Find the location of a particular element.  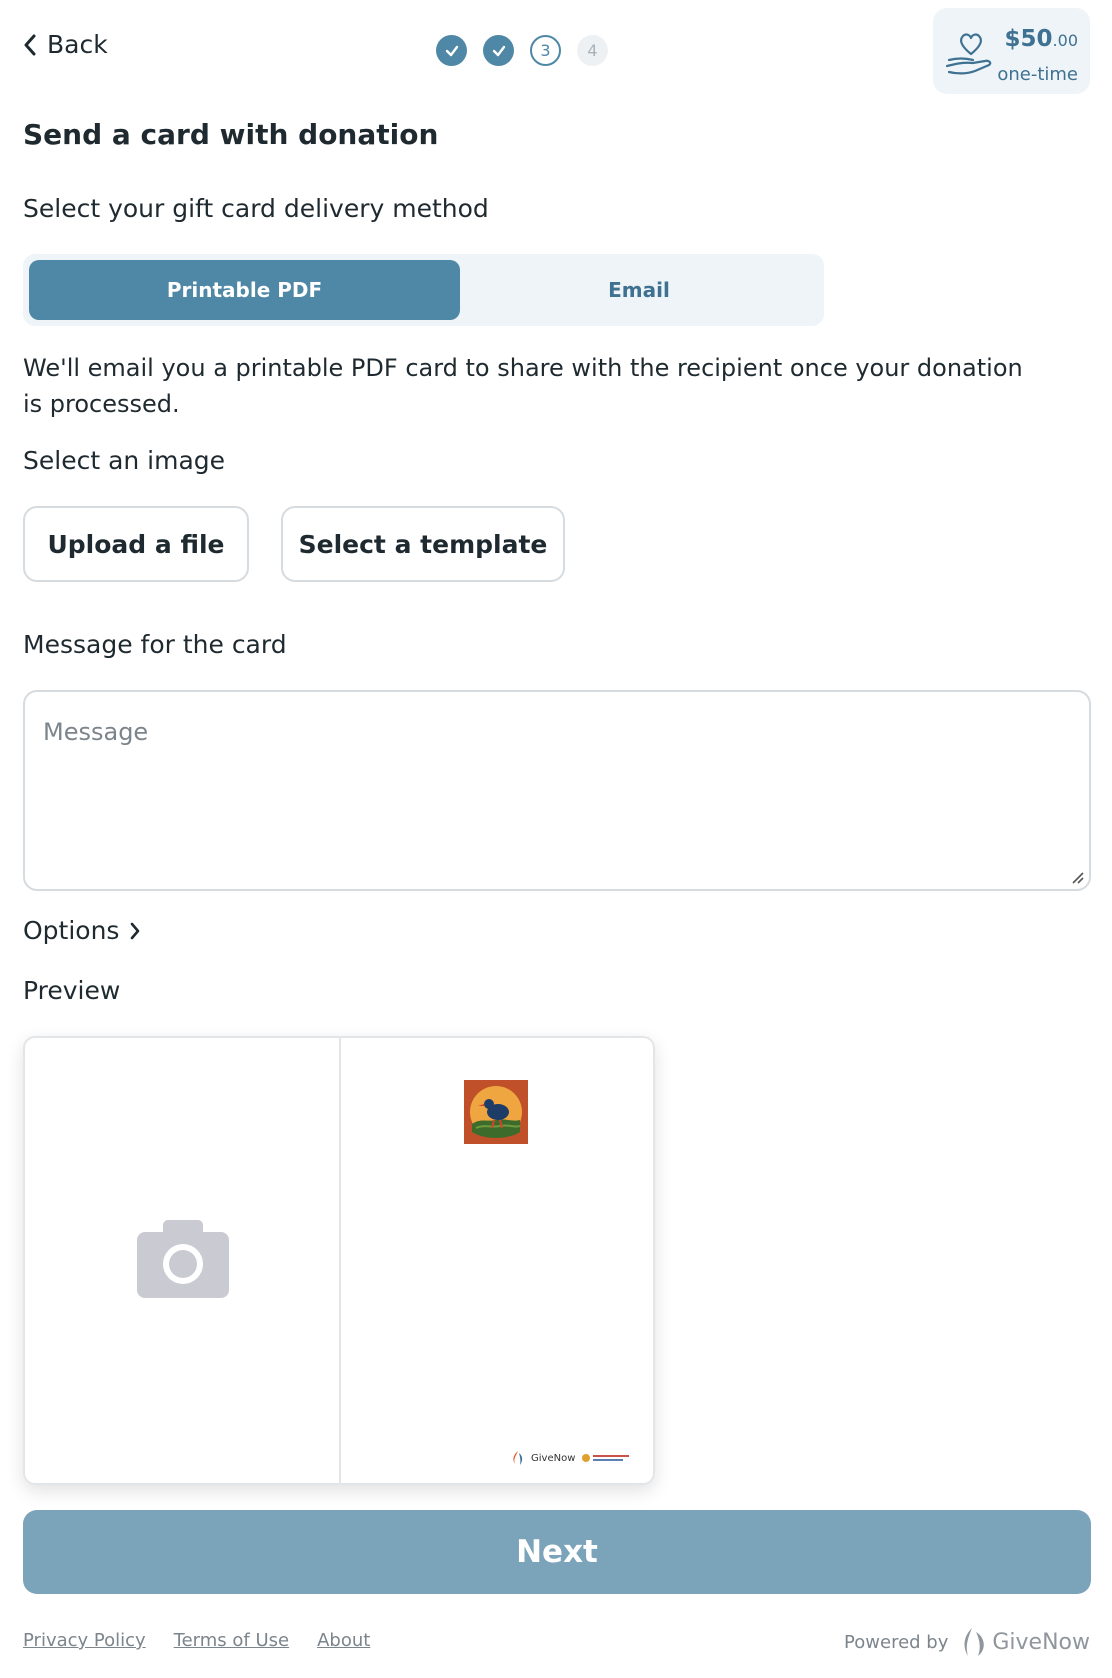

donation-amount: $50.00 is located at coordinates (1041, 39).